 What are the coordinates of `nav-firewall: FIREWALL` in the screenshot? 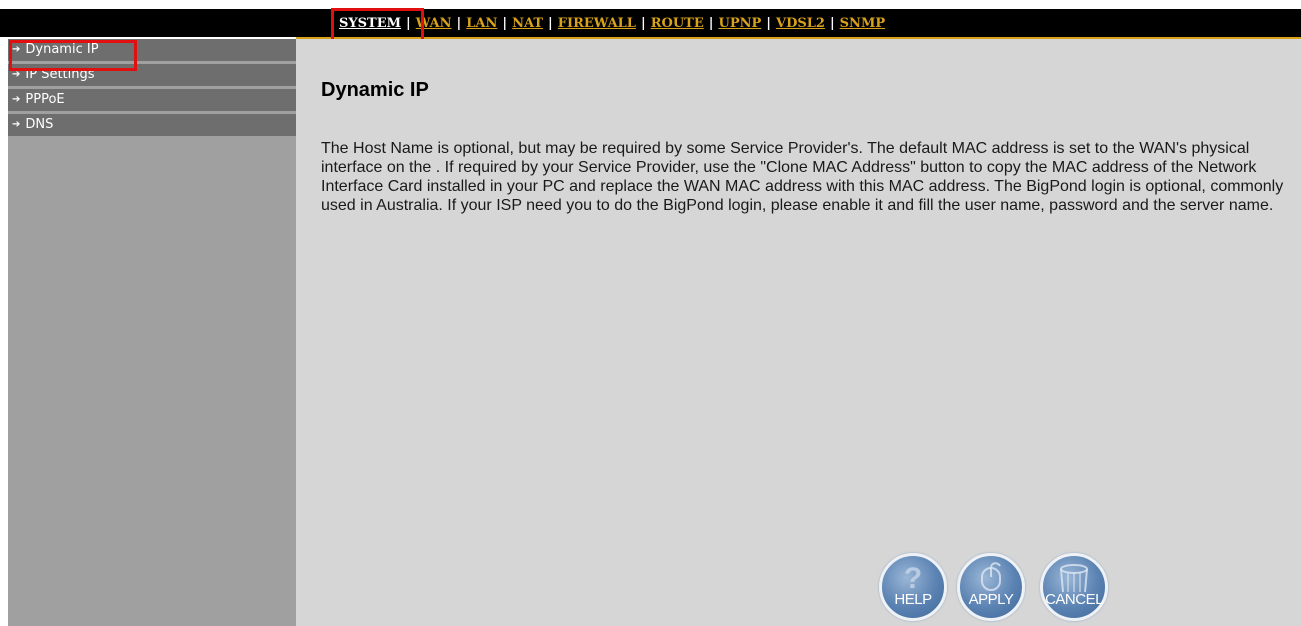 It's located at (597, 23).